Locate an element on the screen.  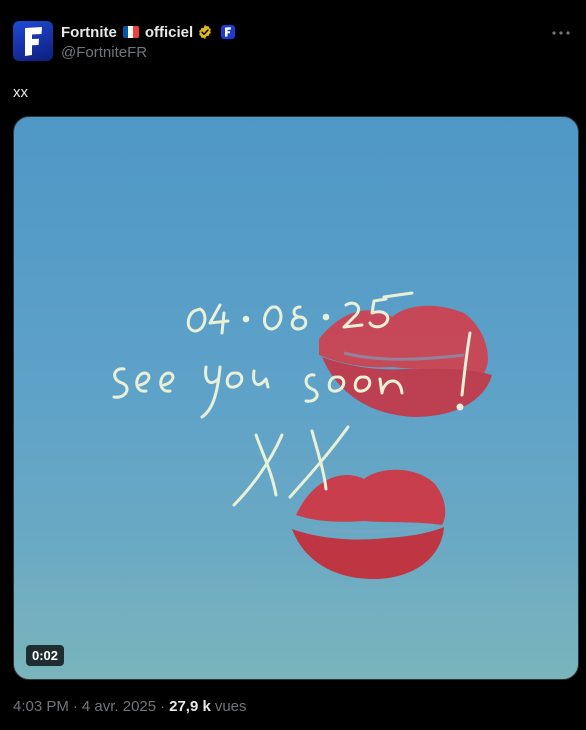
video-duration-badge: 0:02 is located at coordinates (45, 655).